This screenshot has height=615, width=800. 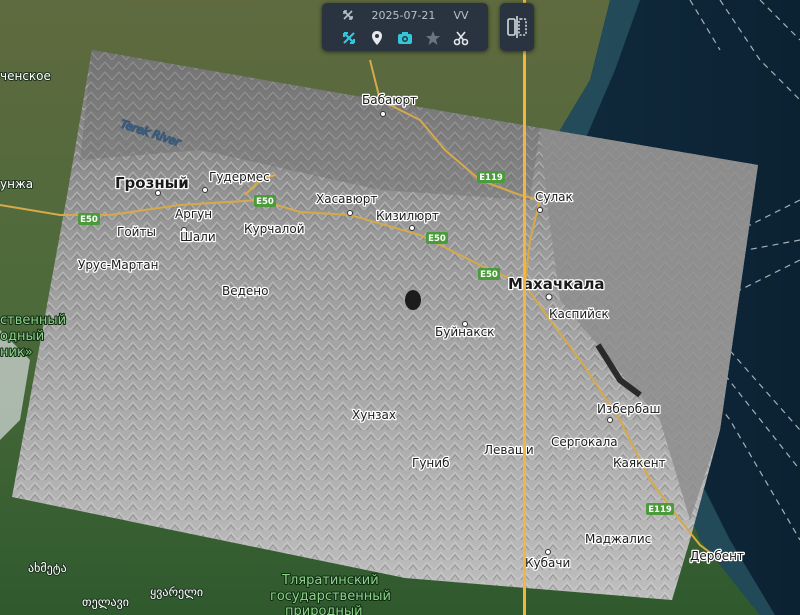 What do you see at coordinates (584, 442) in the screenshot?
I see `city-sergokala: Сергокала` at bounding box center [584, 442].